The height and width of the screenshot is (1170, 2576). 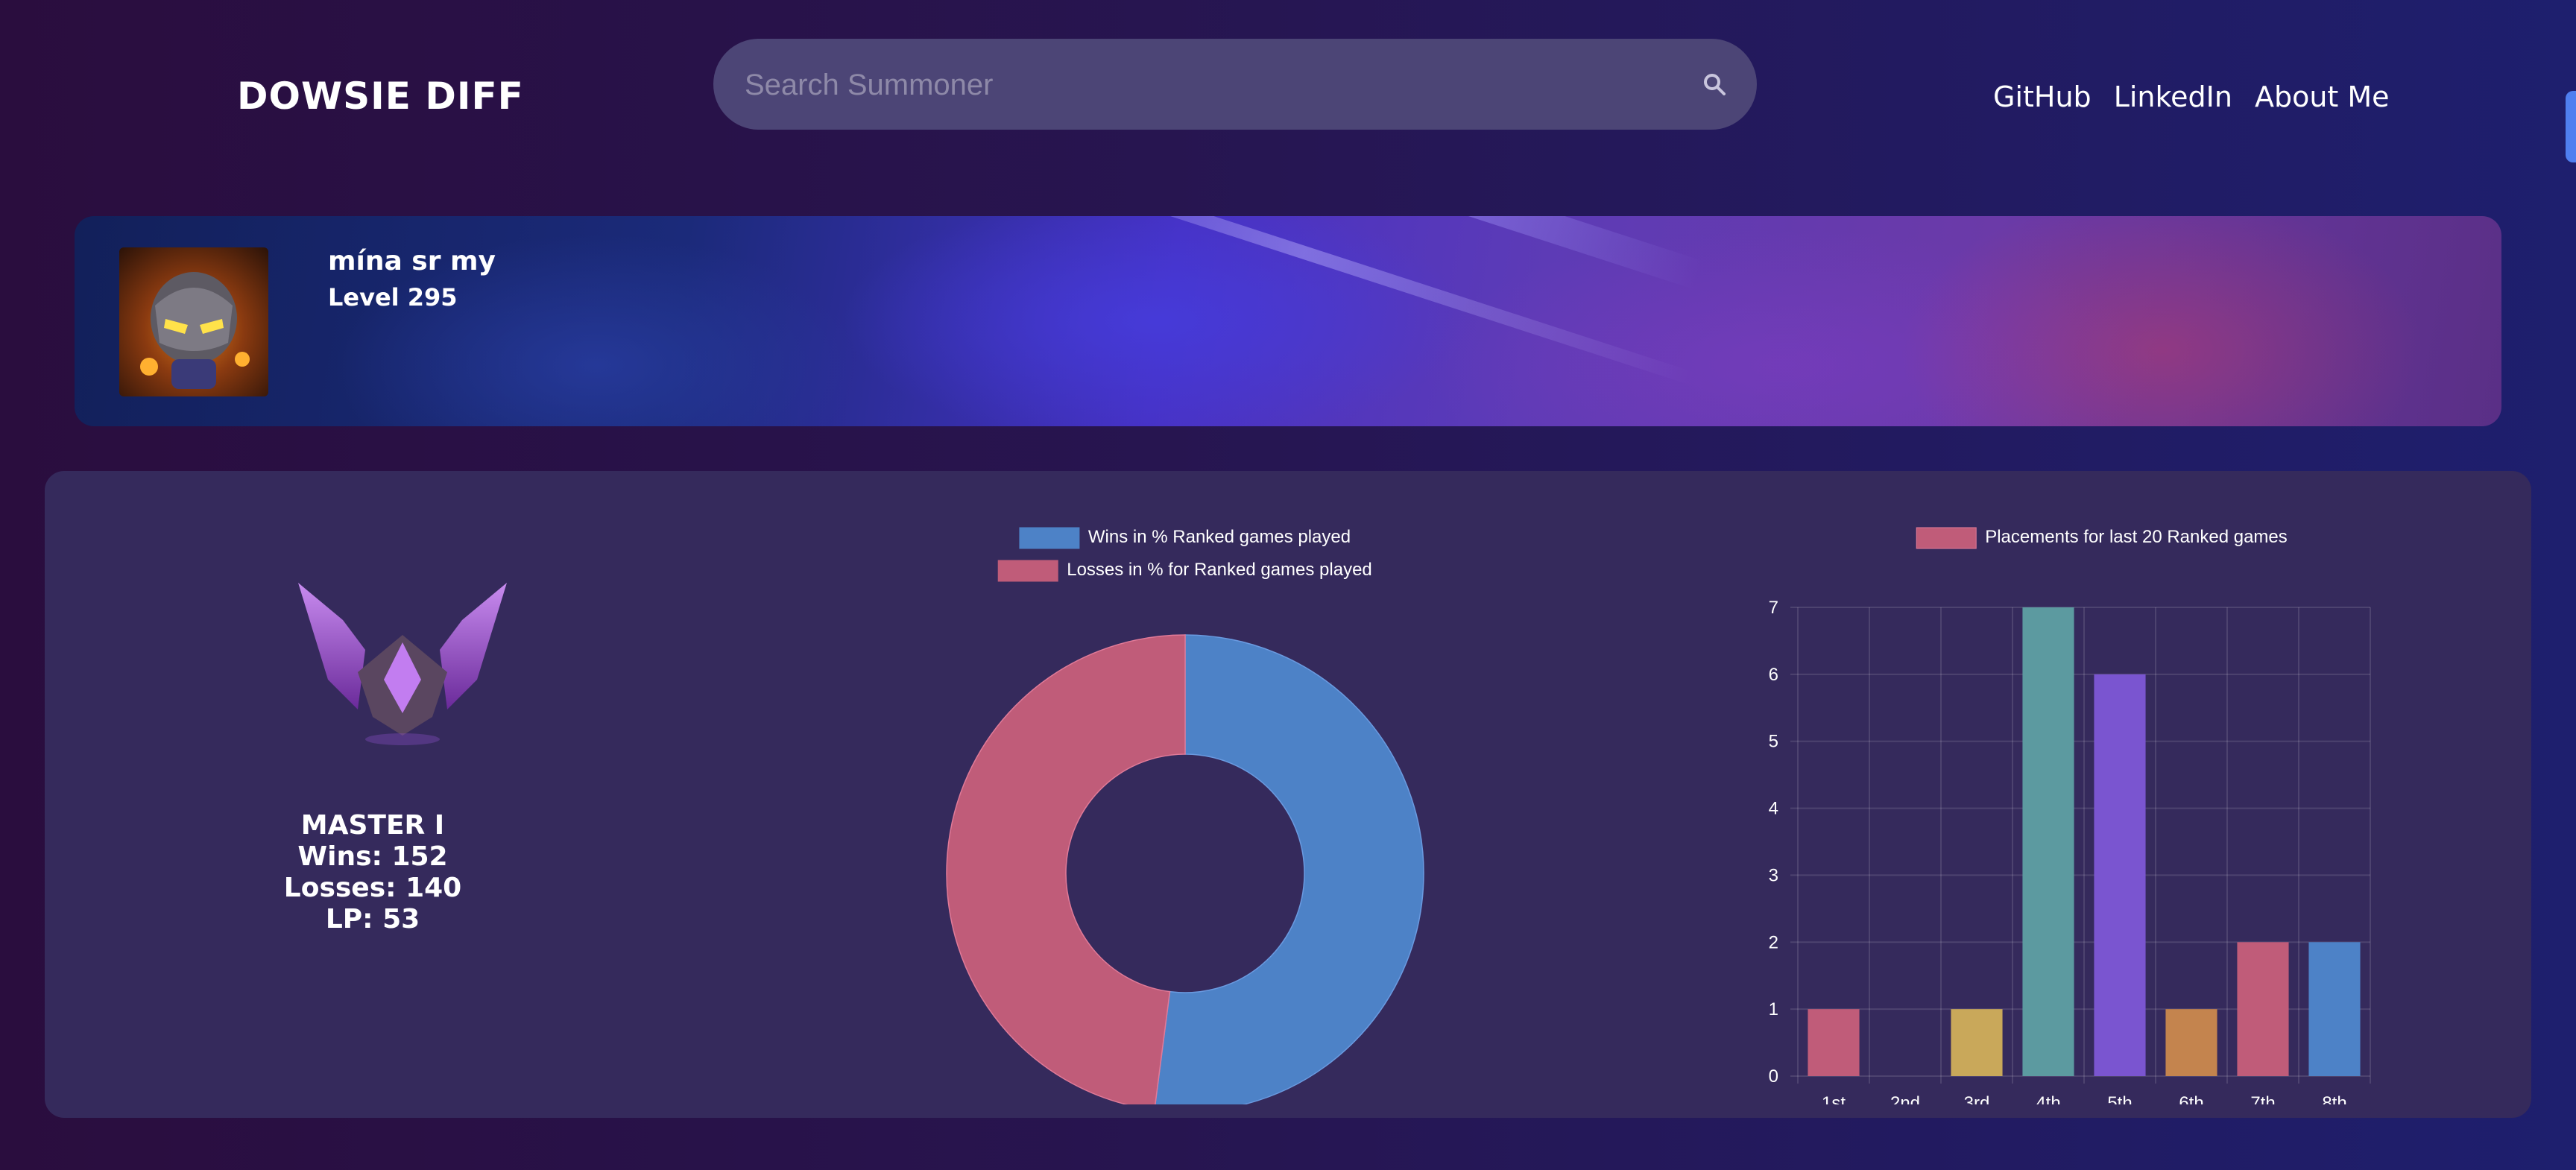 I want to click on bar-7th, so click(x=2263, y=1009).